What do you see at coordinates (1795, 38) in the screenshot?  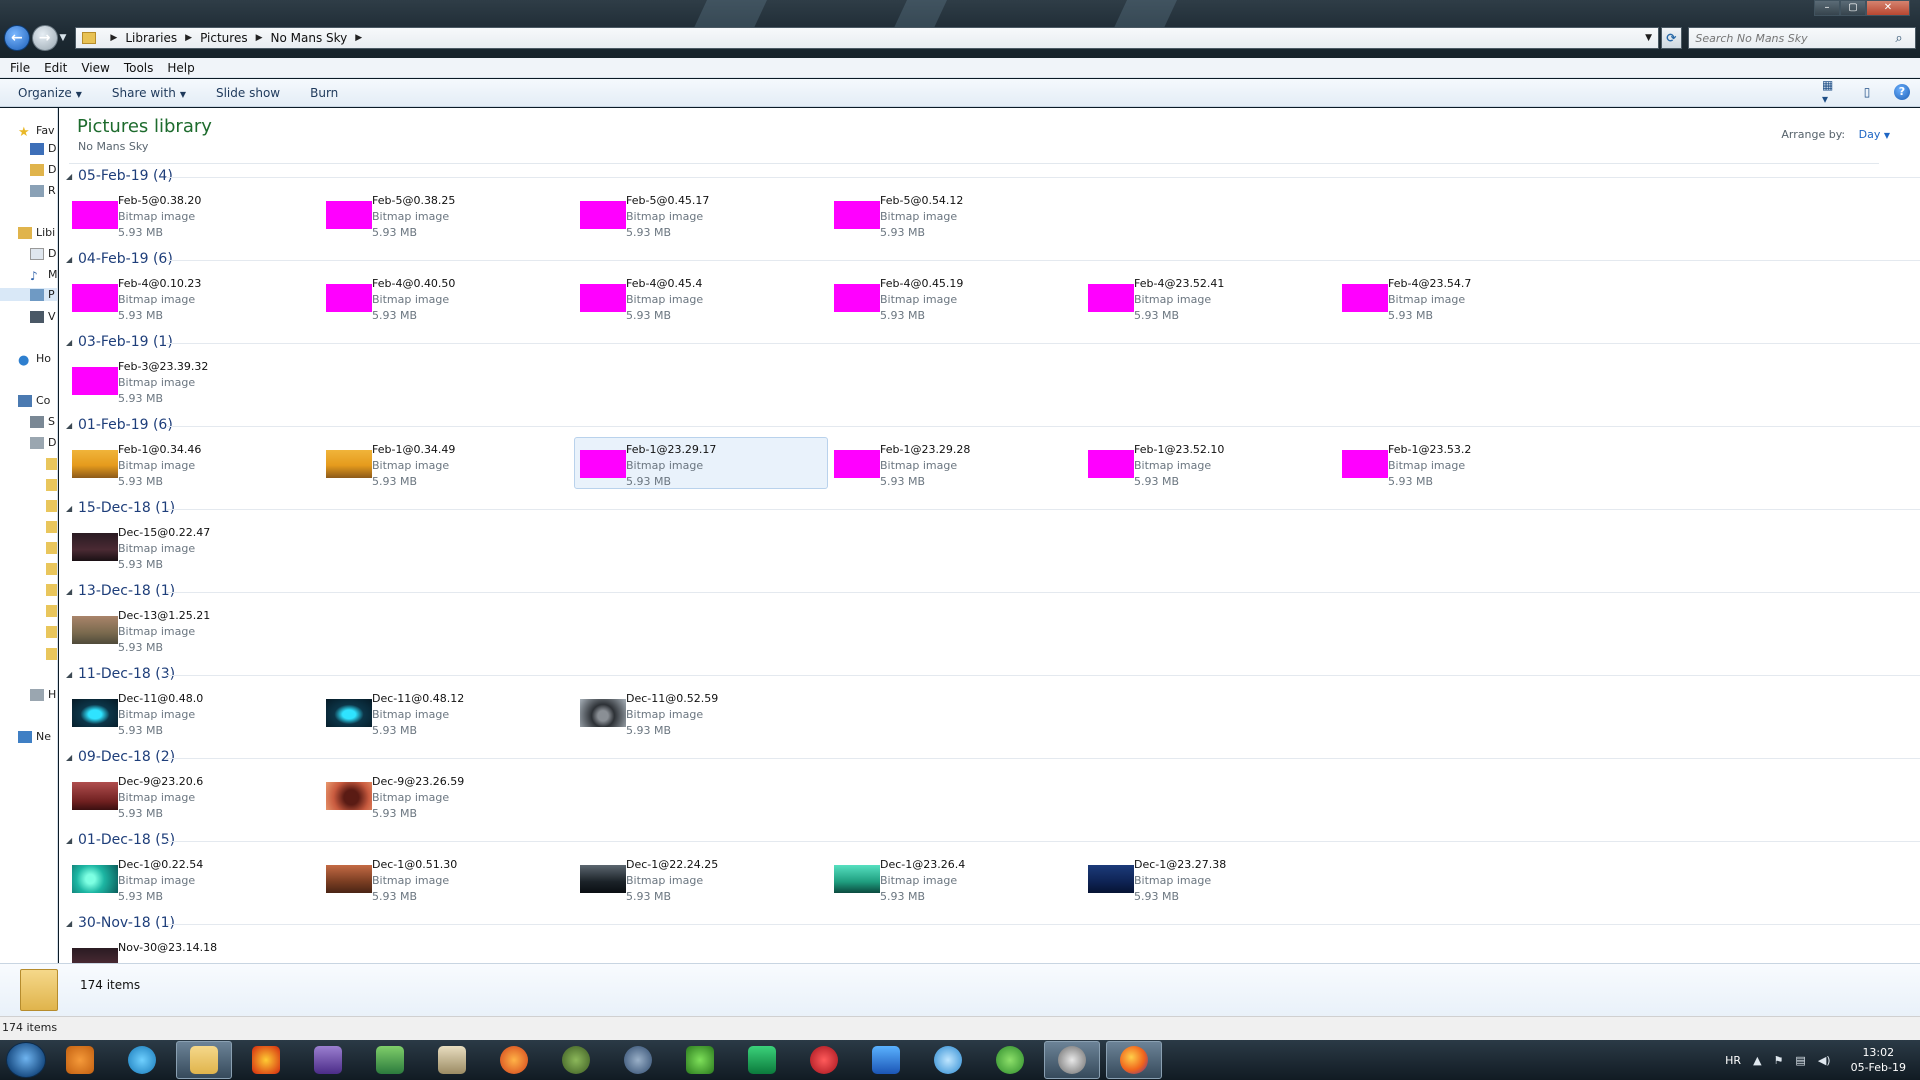 I see `search-input` at bounding box center [1795, 38].